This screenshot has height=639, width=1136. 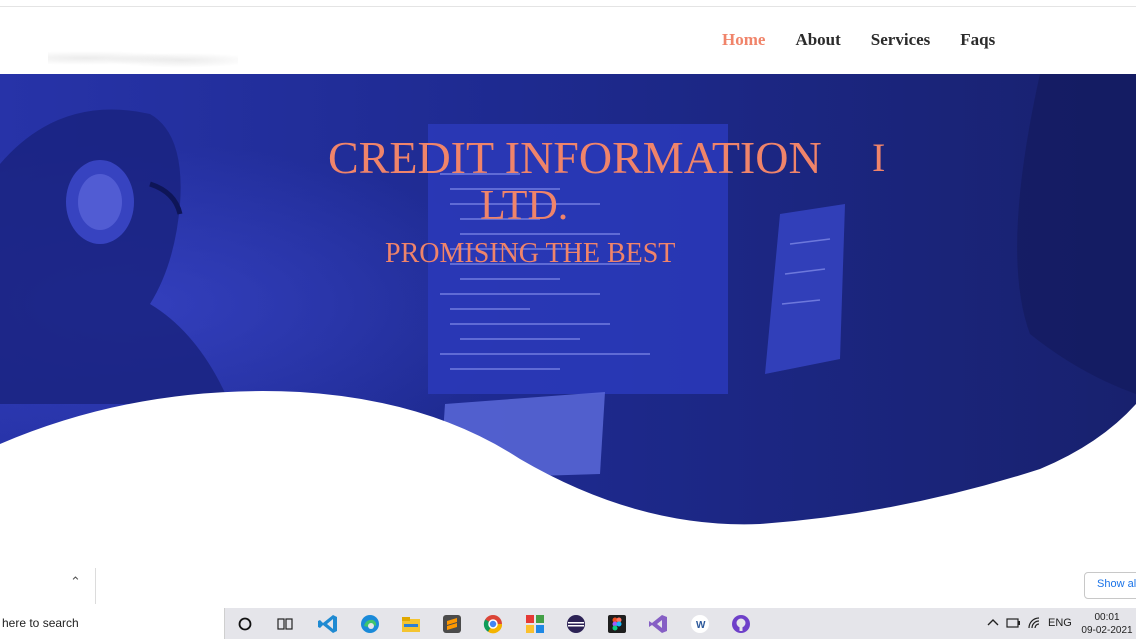 What do you see at coordinates (568, 3) in the screenshot?
I see `browser-top-strip` at bounding box center [568, 3].